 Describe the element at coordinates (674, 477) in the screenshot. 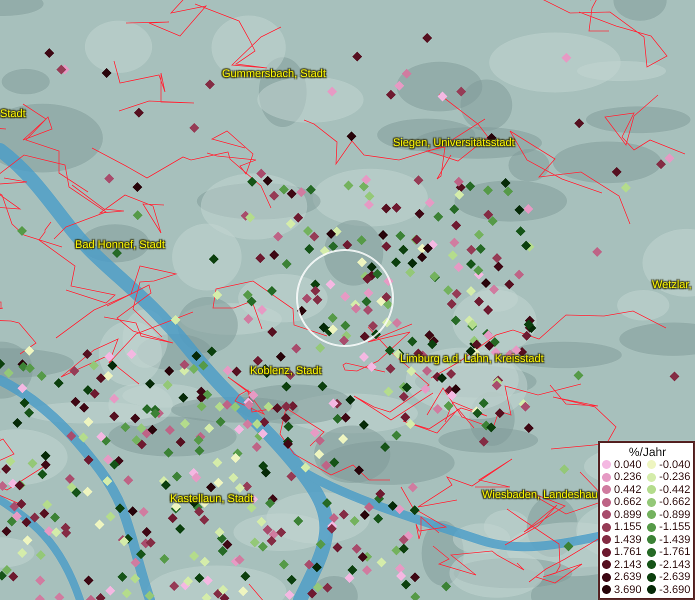

I see `legend-value: -0.236` at that location.